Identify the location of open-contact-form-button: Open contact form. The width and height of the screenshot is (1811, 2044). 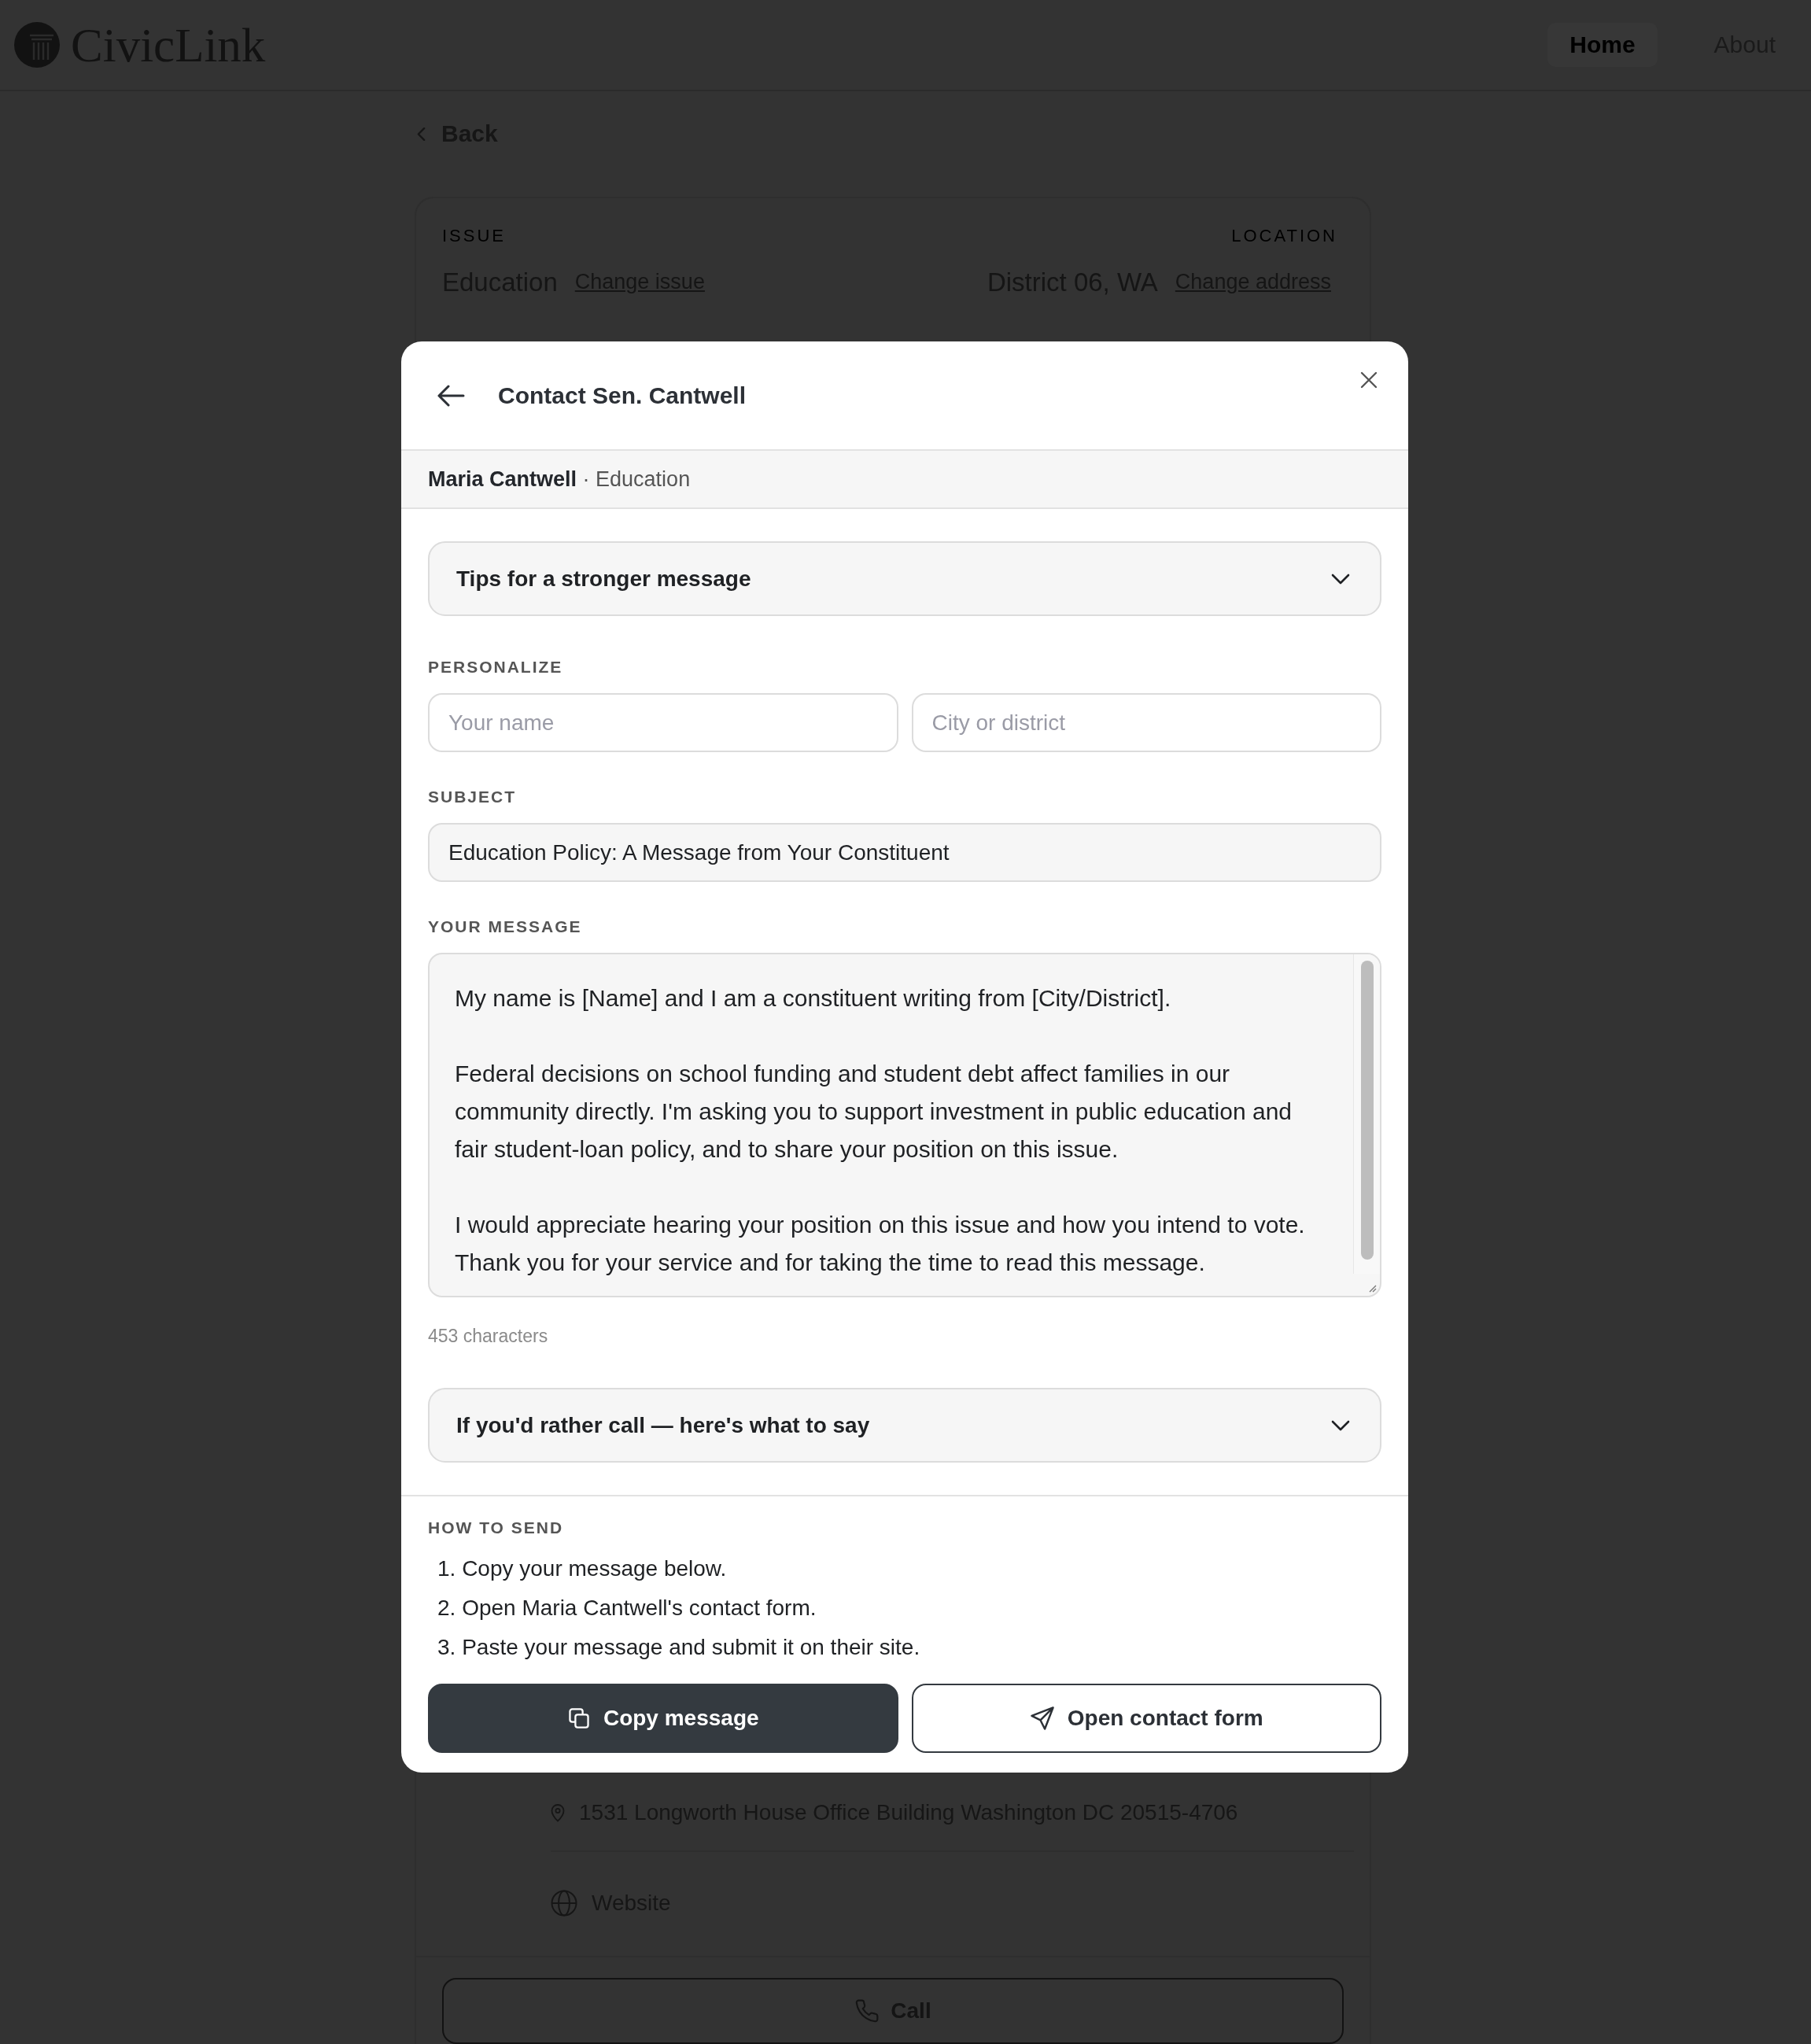
(1146, 1719).